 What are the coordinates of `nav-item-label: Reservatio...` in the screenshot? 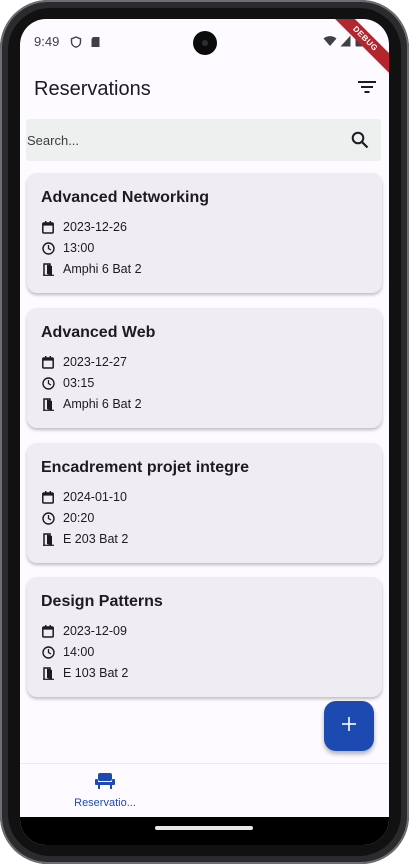 It's located at (105, 803).